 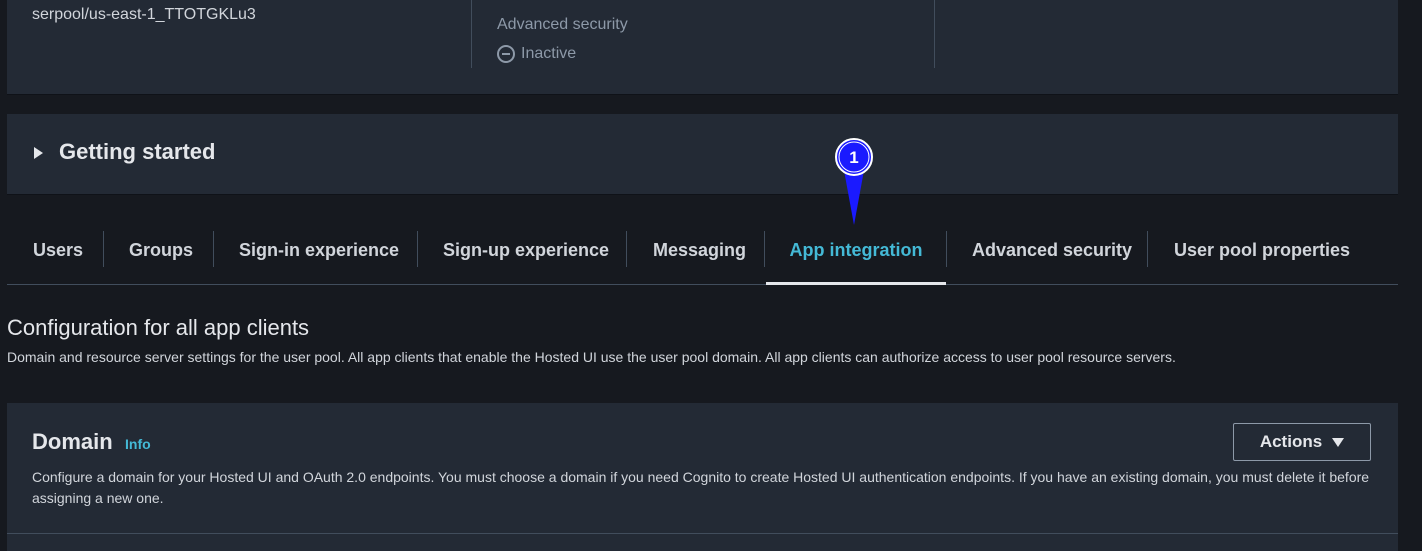 I want to click on tab-sign-up-experience: Sign-up experience, so click(x=526, y=250).